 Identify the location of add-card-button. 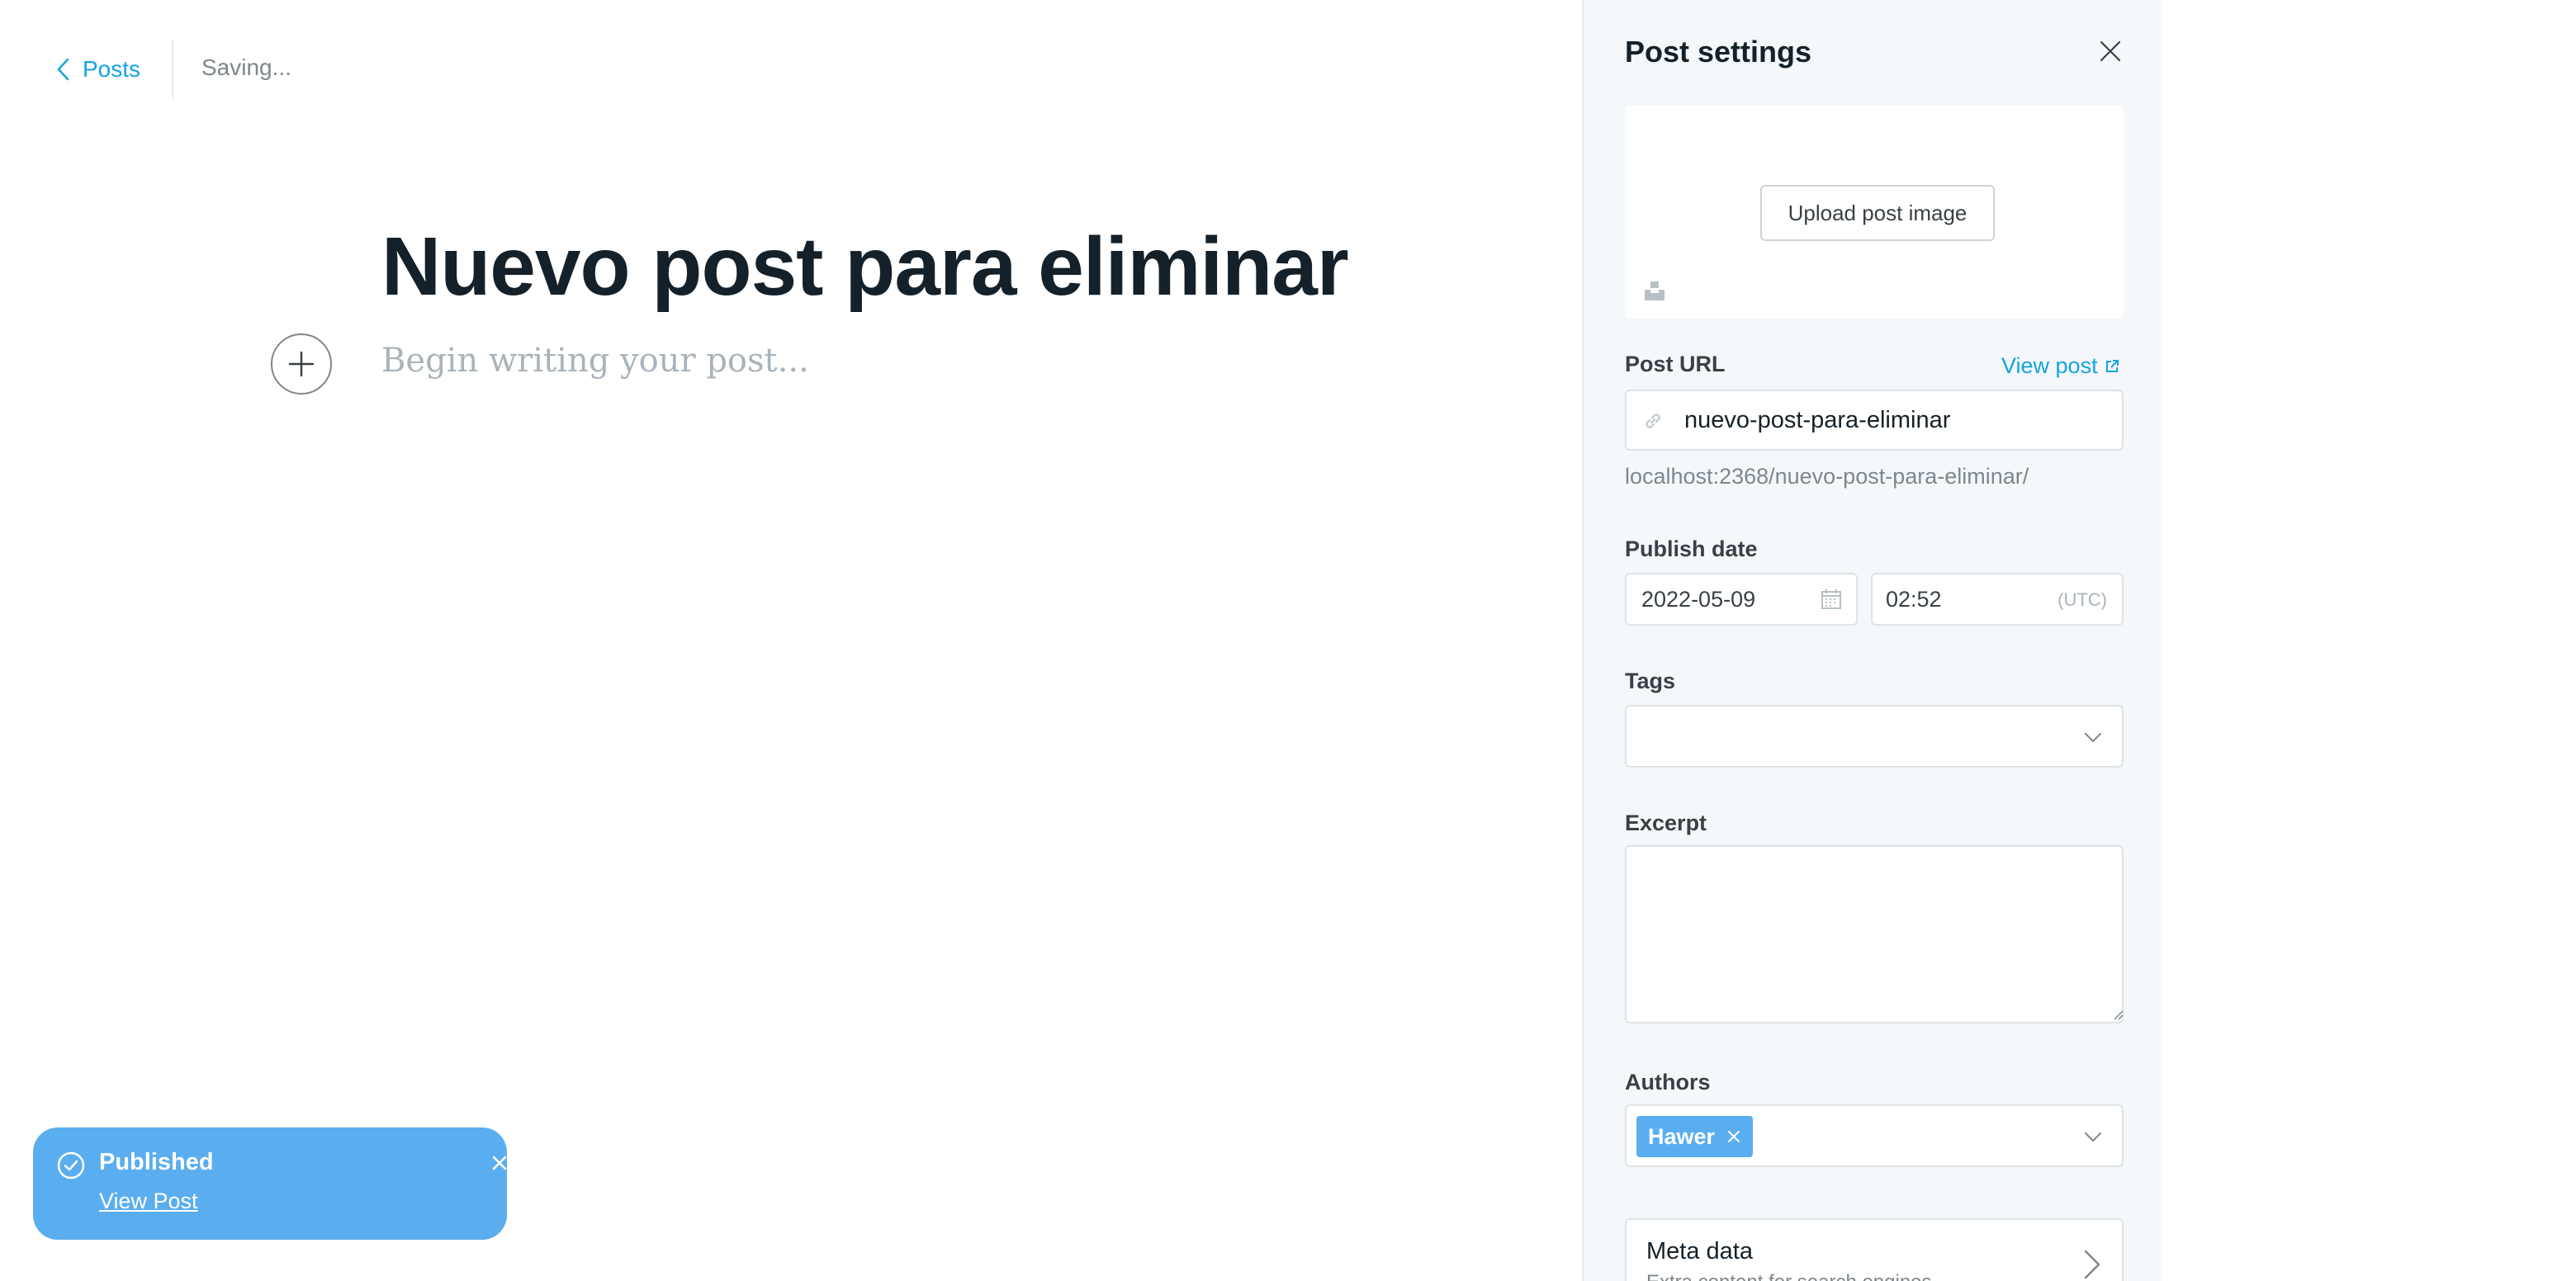
(301, 364).